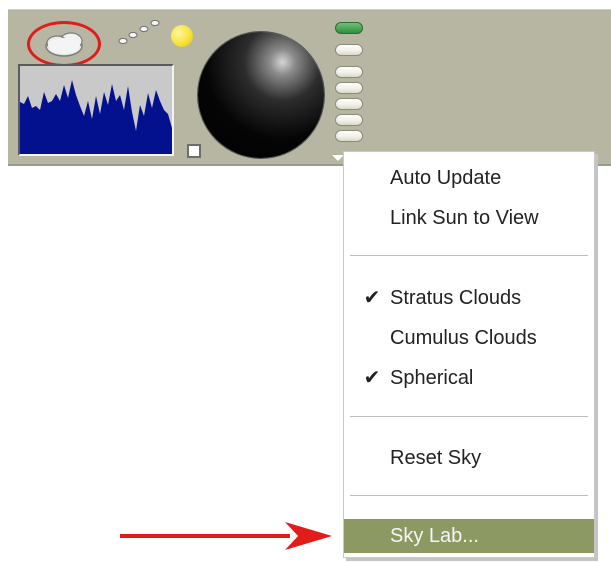 This screenshot has height=562, width=611. Describe the element at coordinates (261, 95) in the screenshot. I see `sky-rotation-knob` at that location.